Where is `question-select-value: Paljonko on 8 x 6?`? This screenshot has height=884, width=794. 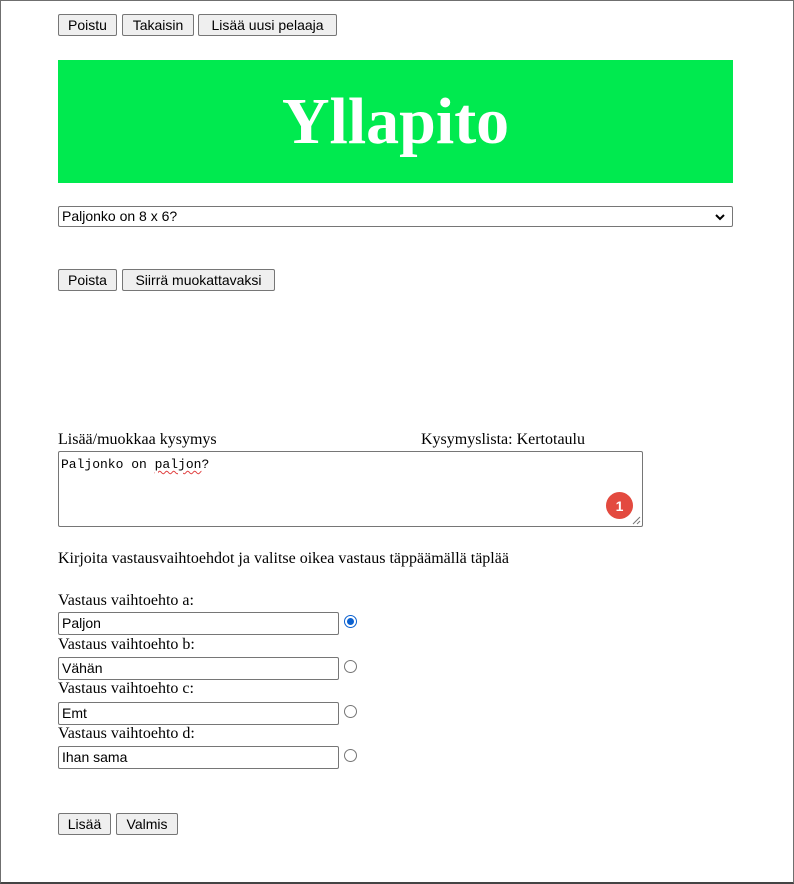
question-select-value: Paljonko on 8 x 6? is located at coordinates (120, 216).